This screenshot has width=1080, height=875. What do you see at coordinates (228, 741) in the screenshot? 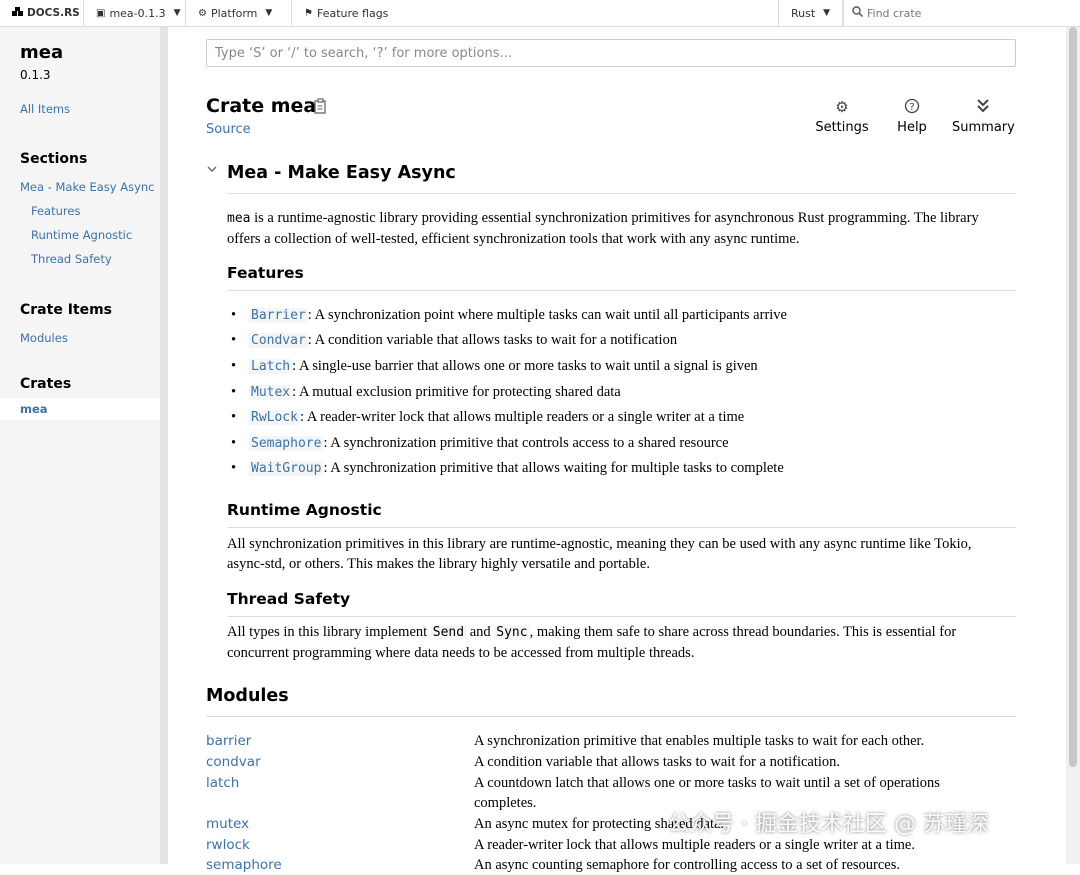
I see `module-link-barrier: barrier` at bounding box center [228, 741].